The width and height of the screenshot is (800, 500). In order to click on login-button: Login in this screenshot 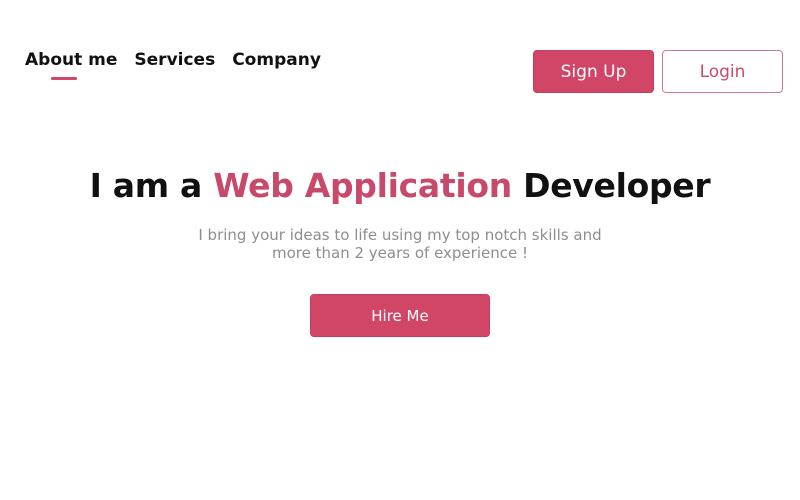, I will do `click(722, 71)`.